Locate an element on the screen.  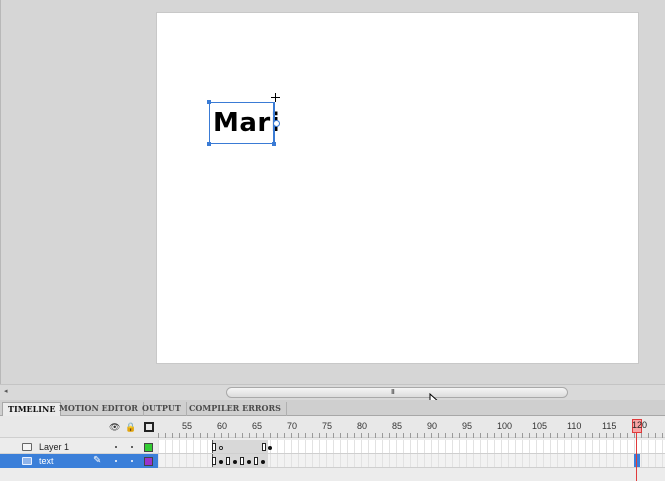
outline-toggle-icon is located at coordinates (149, 427).